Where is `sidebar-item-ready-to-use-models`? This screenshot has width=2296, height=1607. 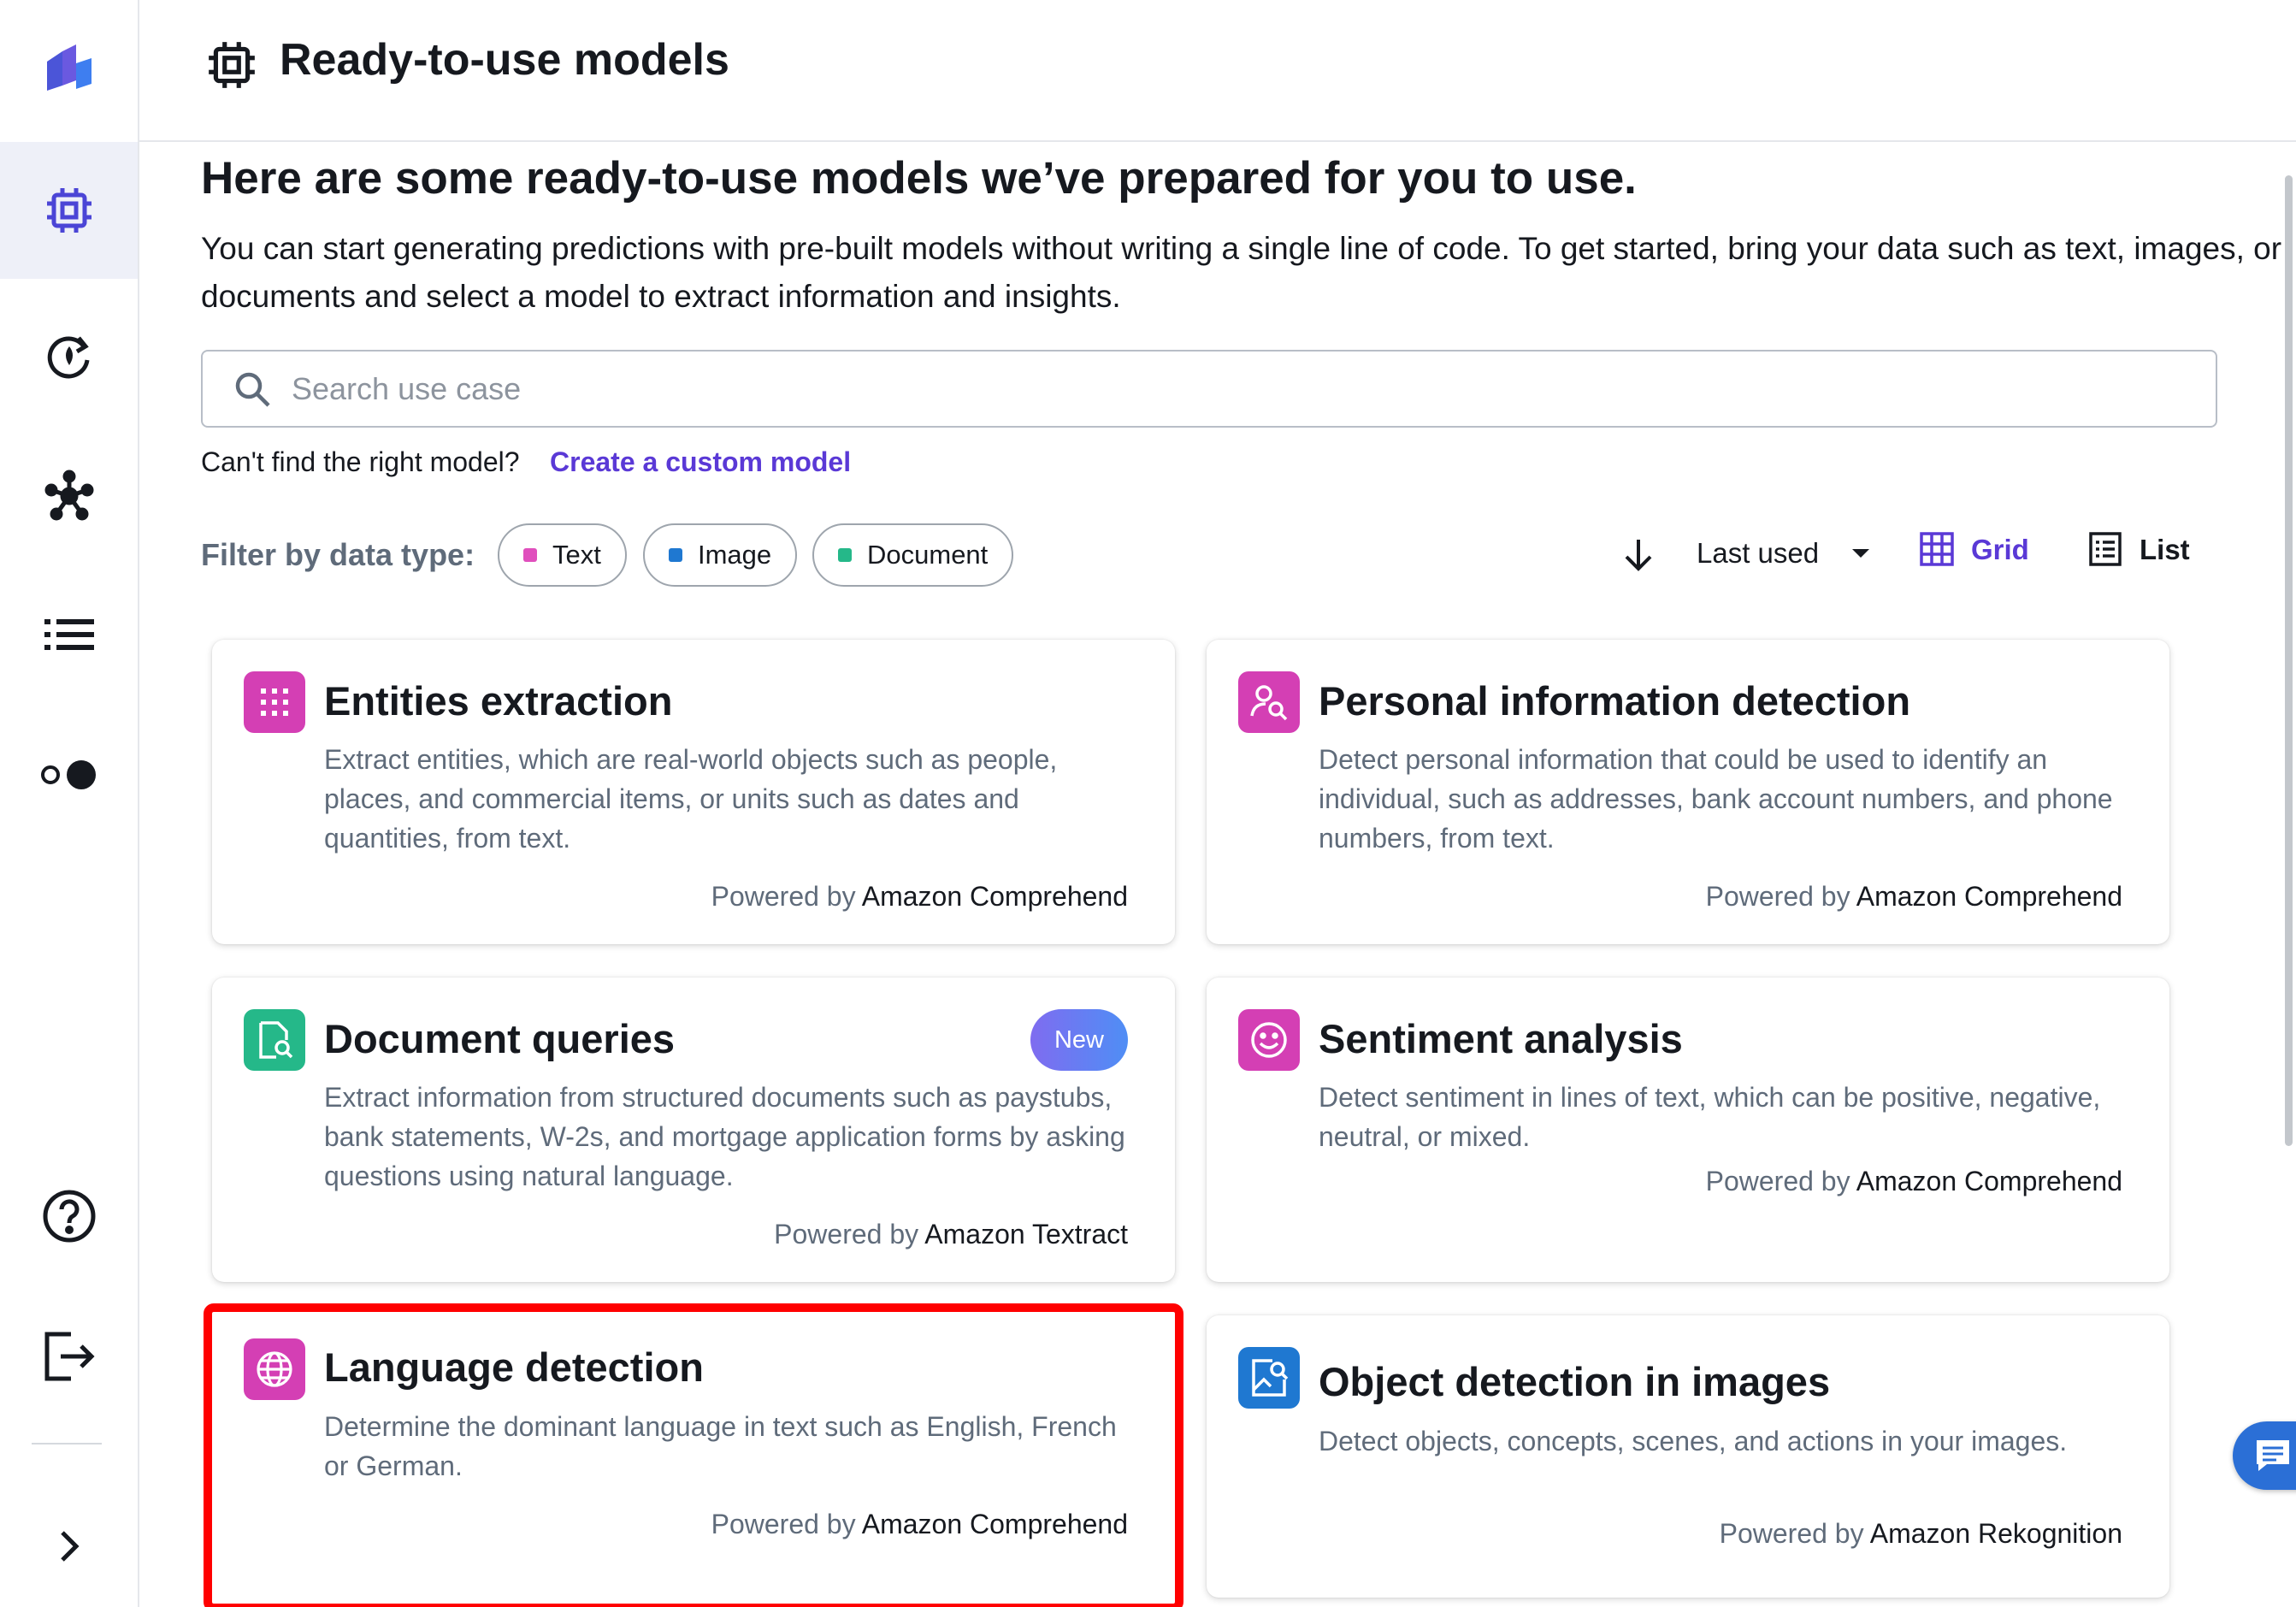
sidebar-item-ready-to-use-models is located at coordinates (69, 211).